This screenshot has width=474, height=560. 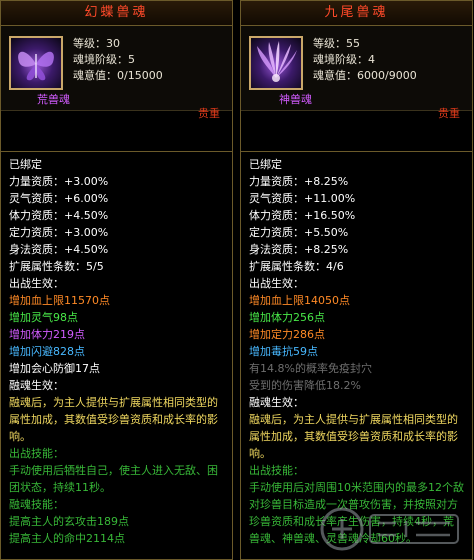 I want to click on attr-line: 力量资质：+3.00%, so click(x=59, y=181).